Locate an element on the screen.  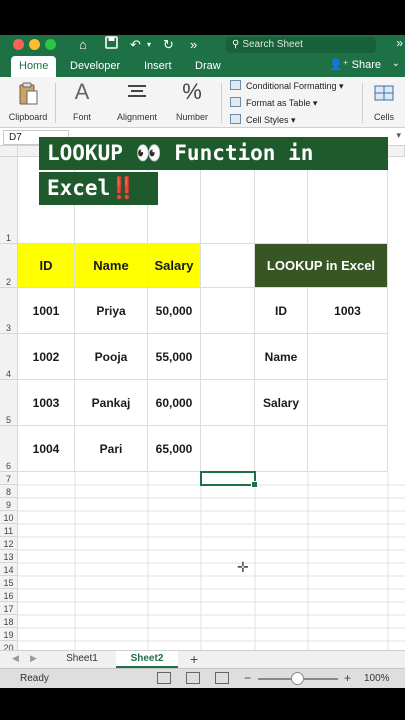
clipboard-group: Clipboard is located at coordinates (28, 102).